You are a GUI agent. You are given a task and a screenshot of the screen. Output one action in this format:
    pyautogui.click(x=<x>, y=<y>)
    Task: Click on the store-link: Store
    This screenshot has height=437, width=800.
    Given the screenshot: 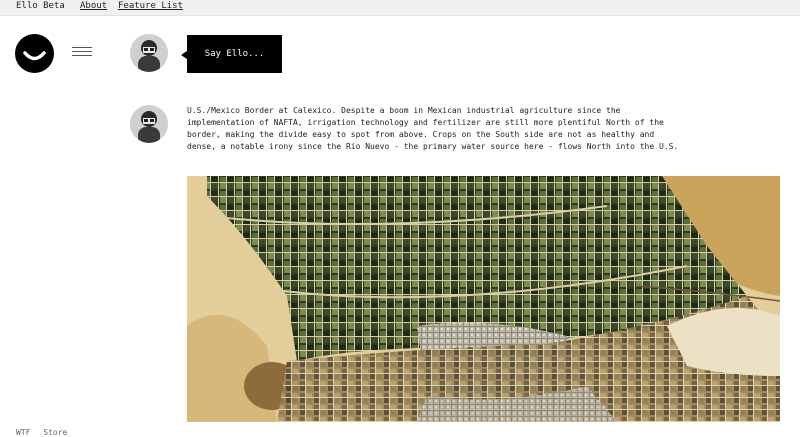 What is the action you would take?
    pyautogui.click(x=55, y=432)
    